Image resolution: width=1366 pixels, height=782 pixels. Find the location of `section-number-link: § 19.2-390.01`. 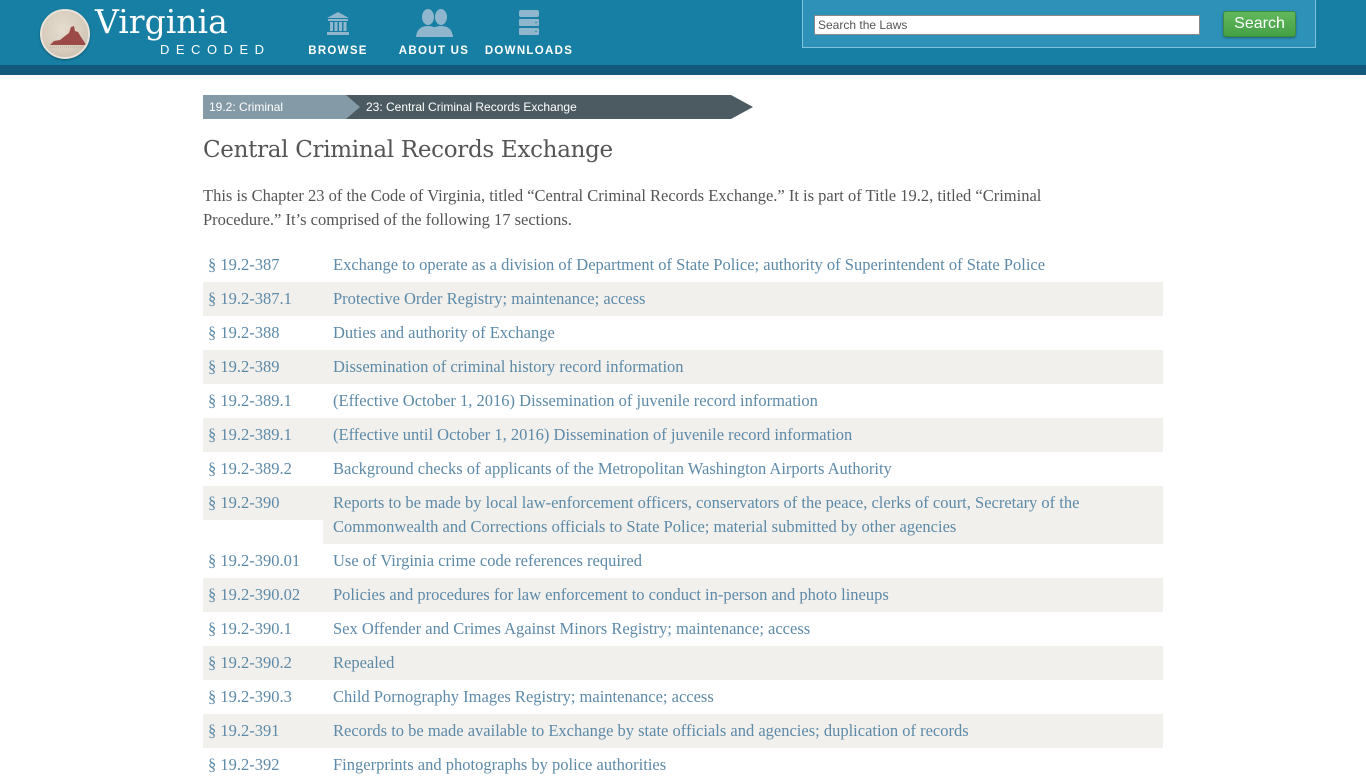

section-number-link: § 19.2-390.01 is located at coordinates (263, 561).